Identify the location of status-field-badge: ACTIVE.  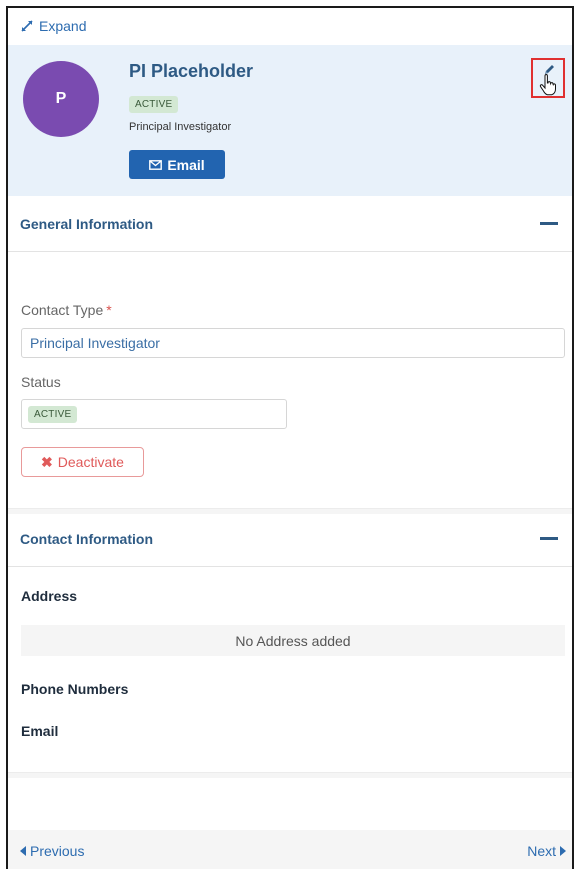
(53, 414).